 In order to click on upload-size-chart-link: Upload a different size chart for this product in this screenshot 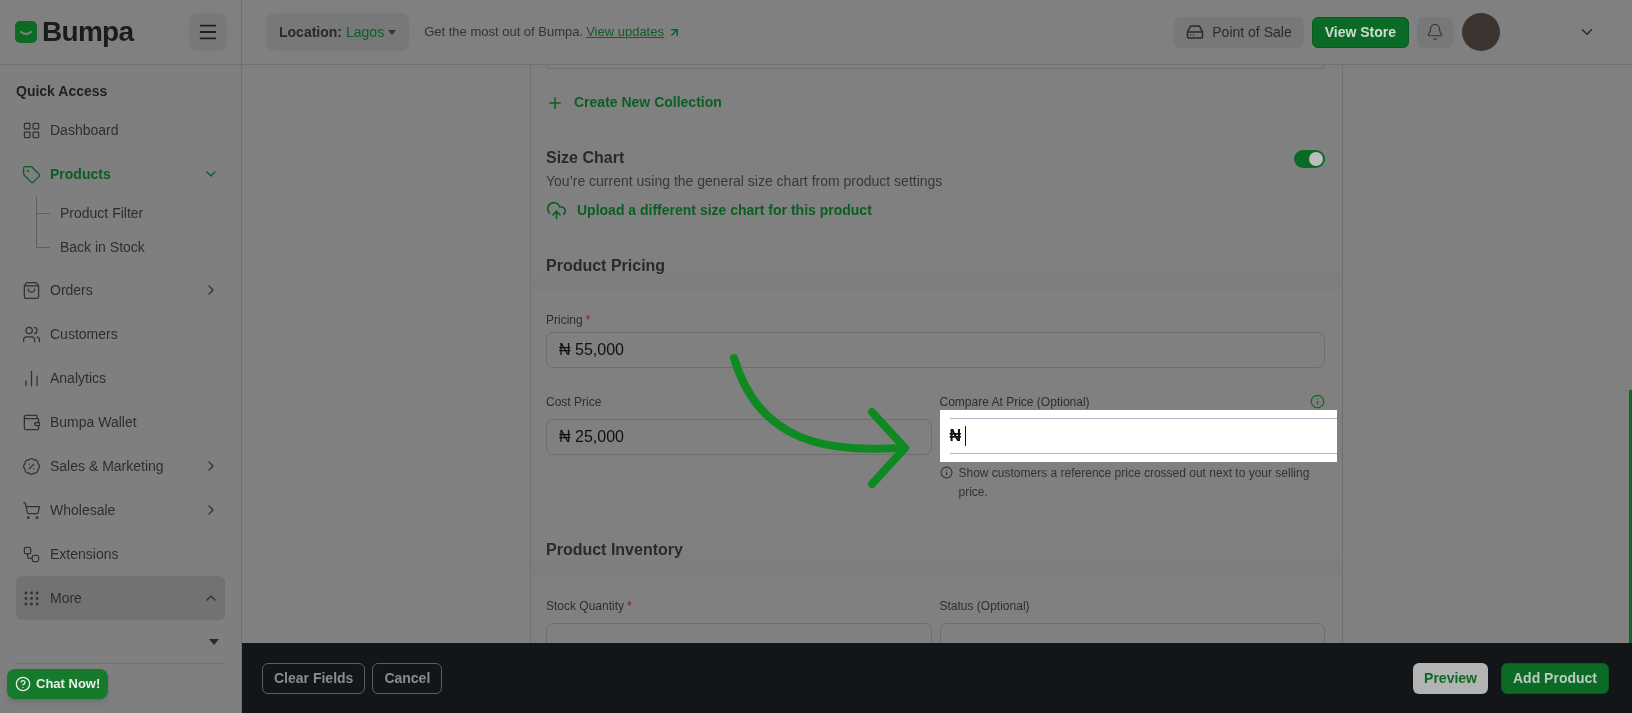, I will do `click(709, 210)`.